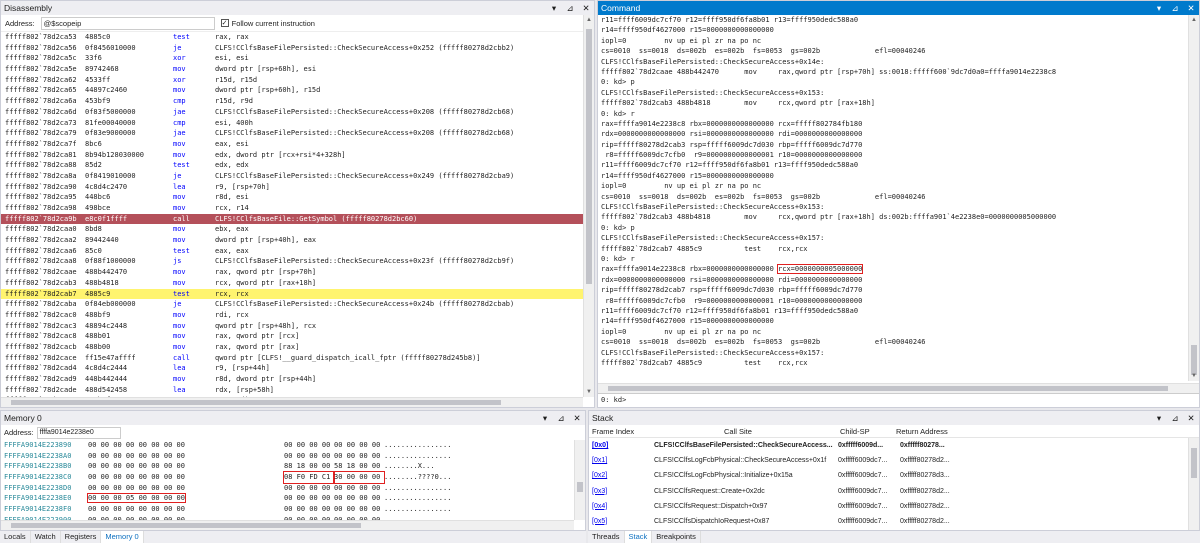 Image resolution: width=1200 pixels, height=543 pixels. I want to click on col-frame-index: Frame Index, so click(636, 431).